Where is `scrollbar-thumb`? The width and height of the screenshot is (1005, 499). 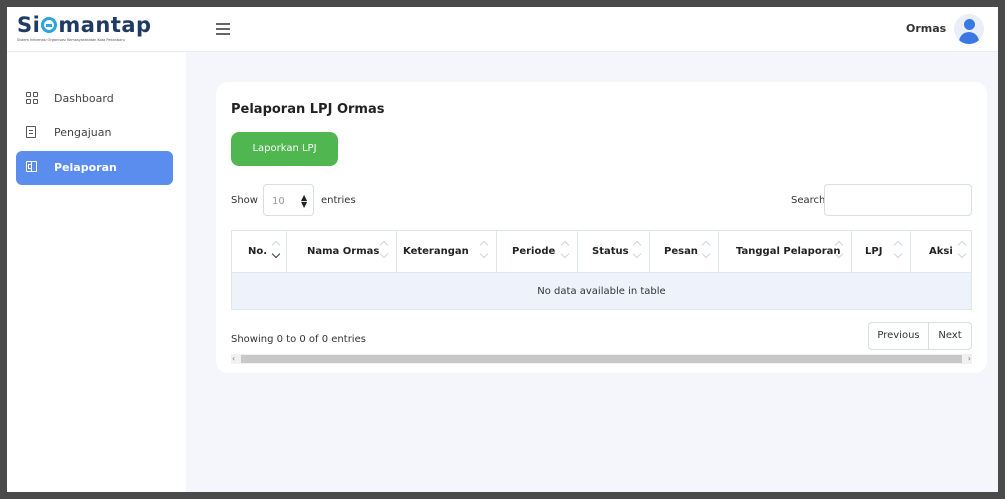 scrollbar-thumb is located at coordinates (601, 359).